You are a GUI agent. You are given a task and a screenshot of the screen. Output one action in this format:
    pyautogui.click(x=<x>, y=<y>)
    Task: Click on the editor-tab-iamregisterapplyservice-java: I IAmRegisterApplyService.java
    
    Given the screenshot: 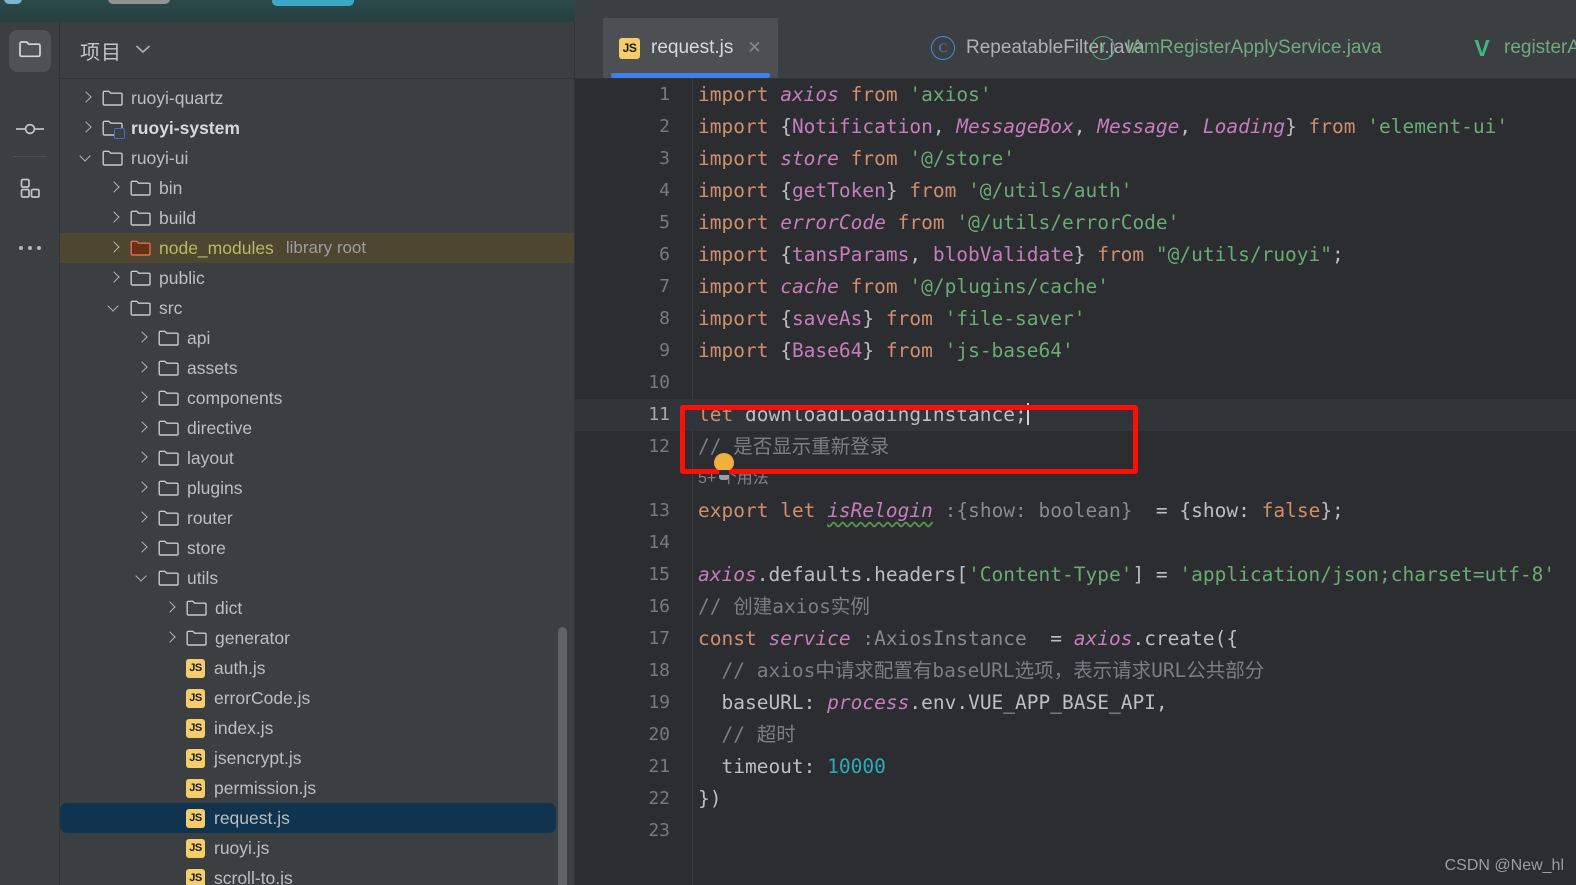 What is the action you would take?
    pyautogui.click(x=1236, y=48)
    